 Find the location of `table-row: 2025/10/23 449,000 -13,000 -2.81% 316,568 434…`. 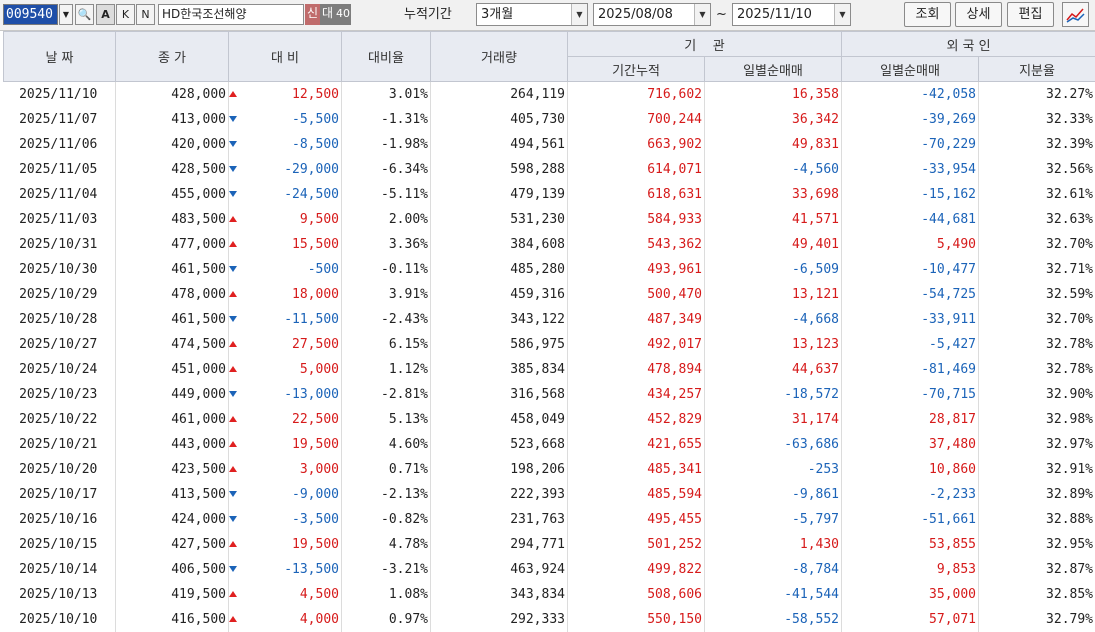

table-row: 2025/10/23 449,000 -13,000 -2.81% 316,568 434… is located at coordinates (549, 394).